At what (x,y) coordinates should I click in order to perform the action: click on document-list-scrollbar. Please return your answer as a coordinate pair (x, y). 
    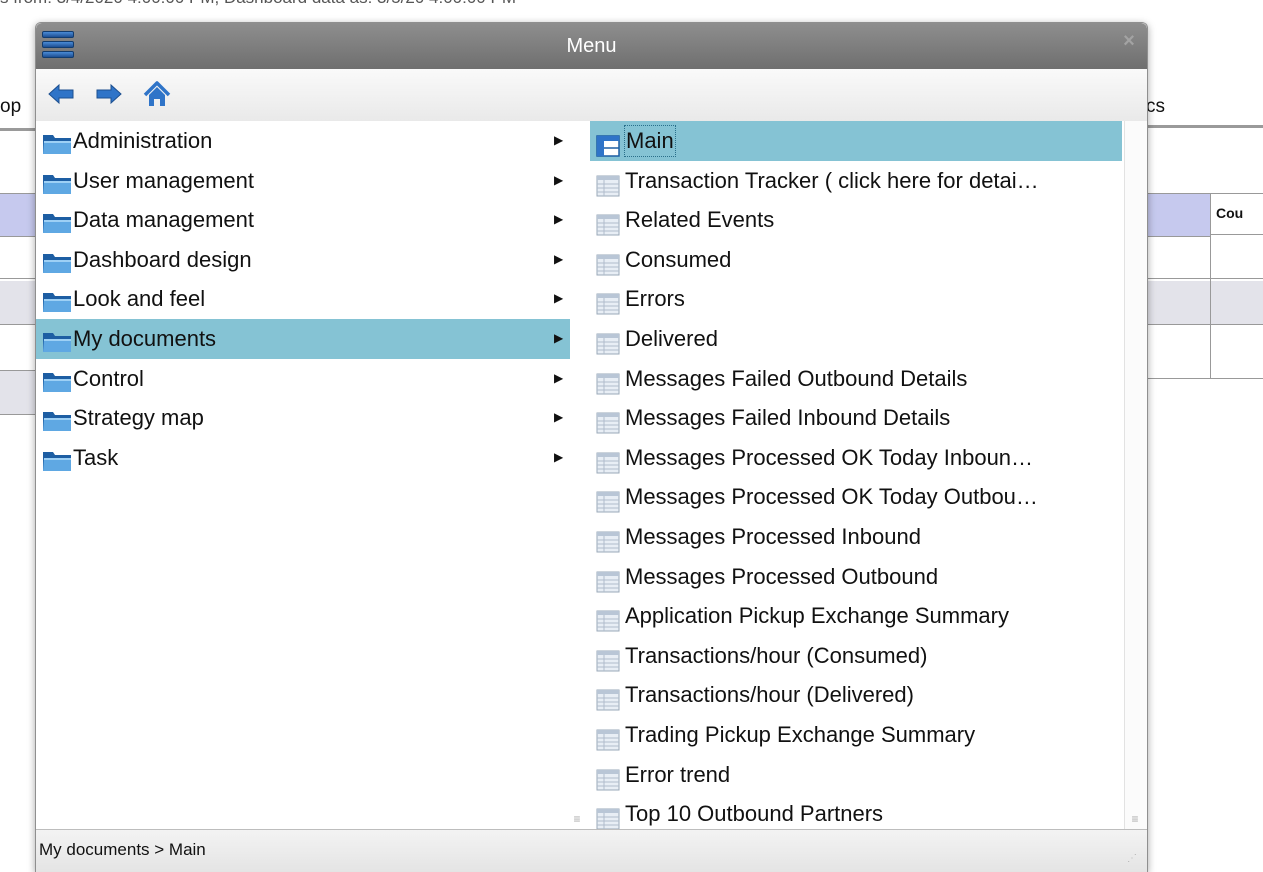
    Looking at the image, I should click on (1135, 475).